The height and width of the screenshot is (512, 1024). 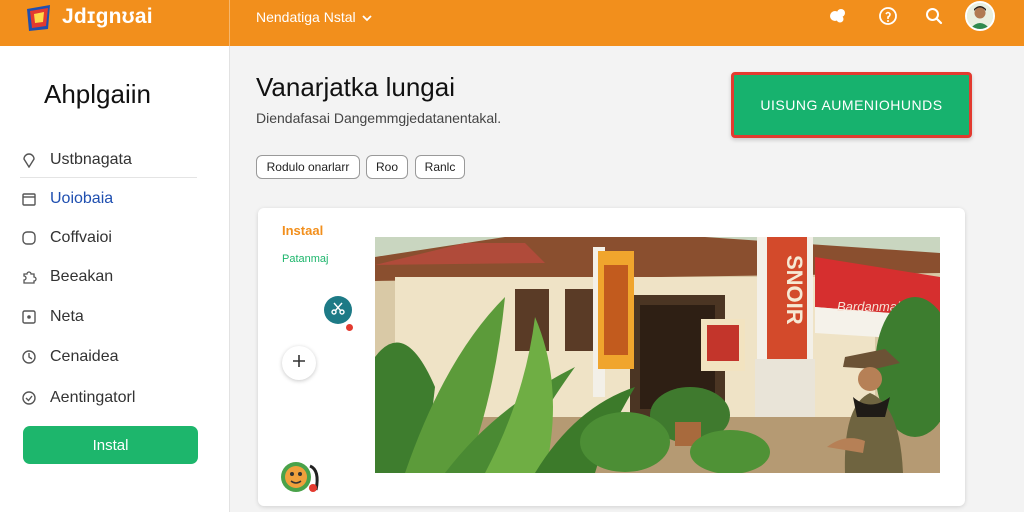 I want to click on brand-name: Jdɪgnʊai, so click(x=107, y=17).